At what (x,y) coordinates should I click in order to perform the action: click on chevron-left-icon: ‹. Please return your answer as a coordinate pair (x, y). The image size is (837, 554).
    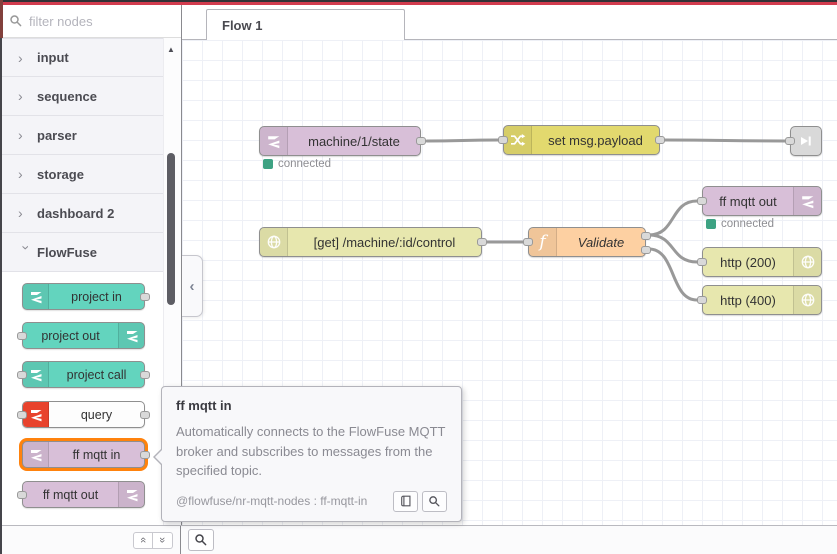
    Looking at the image, I should click on (192, 286).